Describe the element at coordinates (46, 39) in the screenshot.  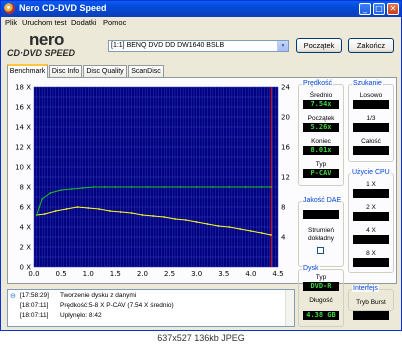
I see `logo-nero-text: nero` at that location.